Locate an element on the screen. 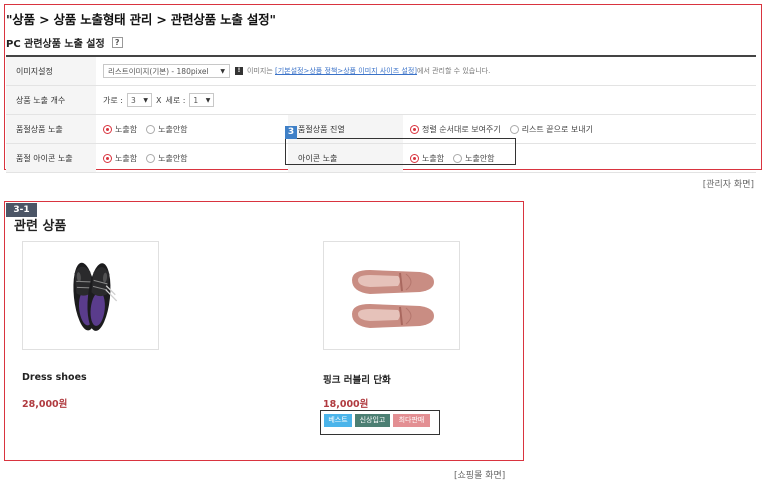 Image resolution: width=766 pixels, height=488 pixels. step-marker-badge: 3-1 is located at coordinates (21, 210).